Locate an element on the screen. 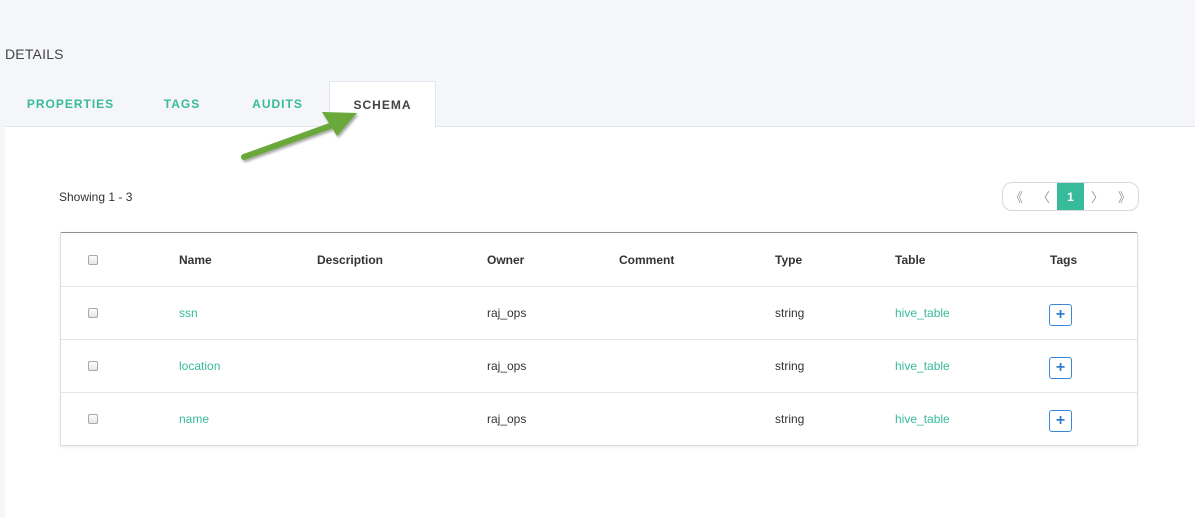  column-header-description: Description is located at coordinates (350, 259).